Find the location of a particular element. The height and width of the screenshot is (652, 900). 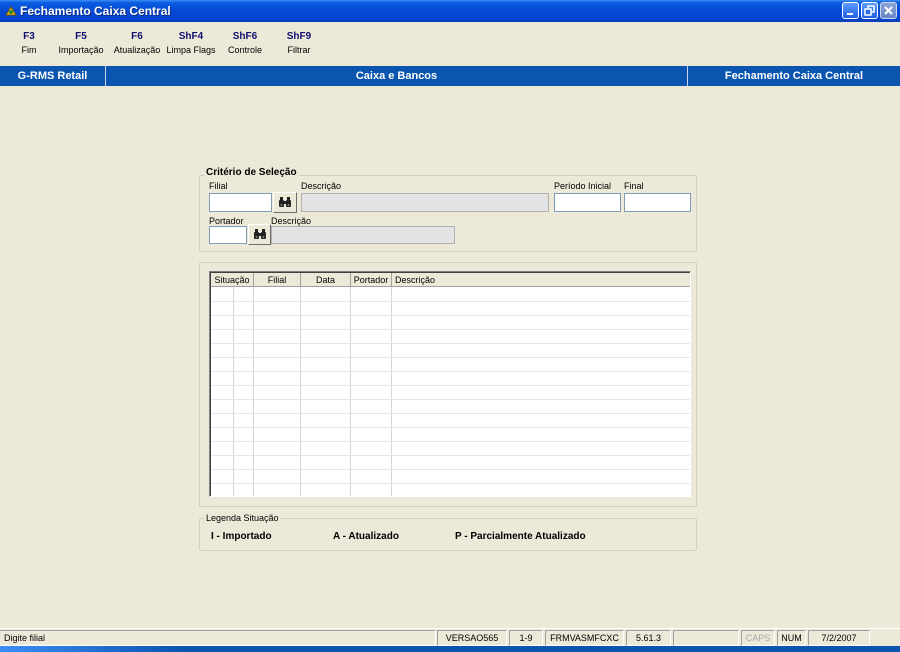

title-bar: Fechamento Caixa Central is located at coordinates (450, 11).